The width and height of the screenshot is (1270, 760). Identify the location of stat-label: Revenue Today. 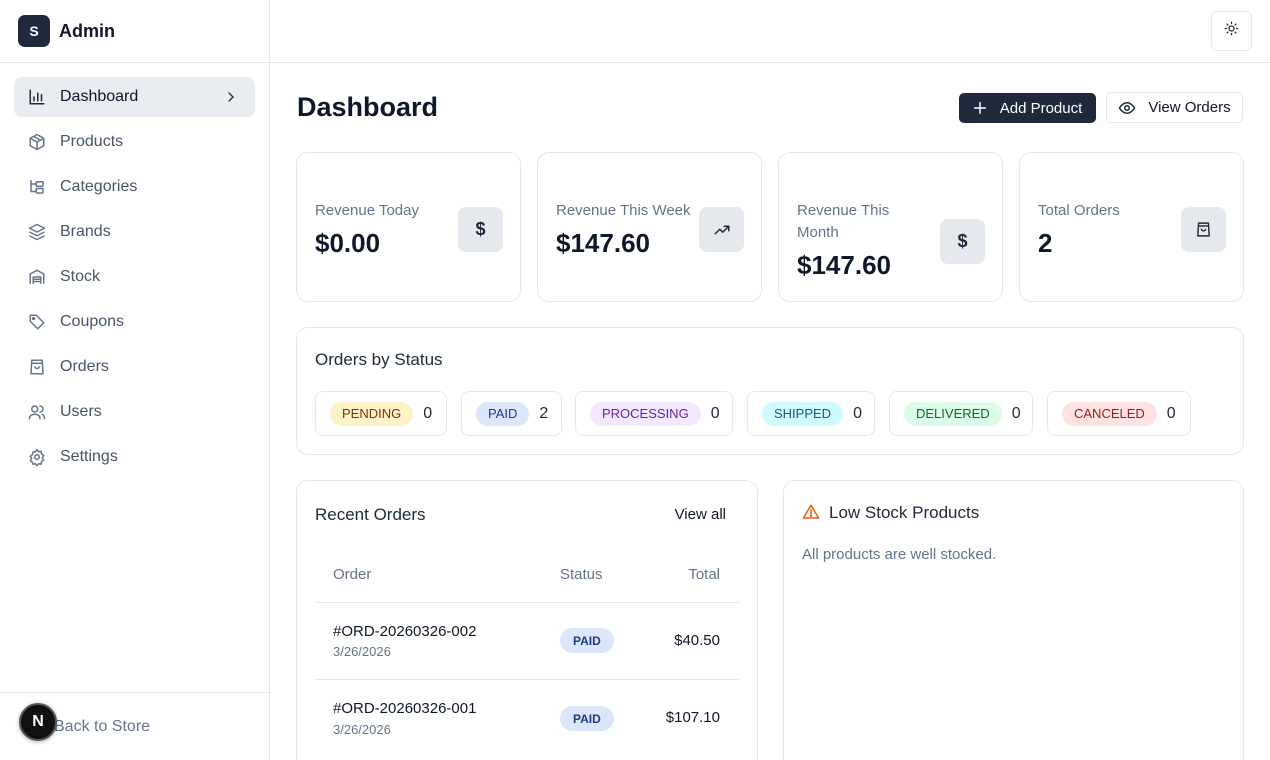
(367, 210).